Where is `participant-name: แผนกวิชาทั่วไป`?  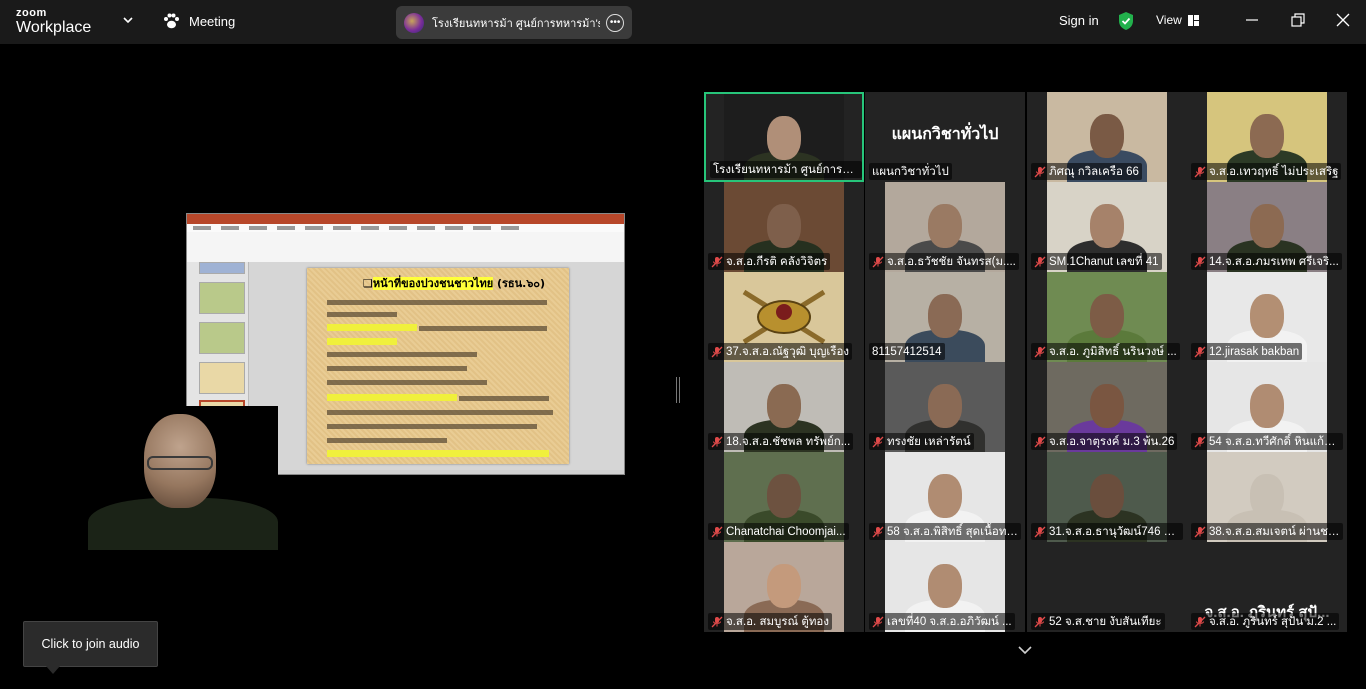
participant-name: แผนกวิชาทั่วไป is located at coordinates (910, 171).